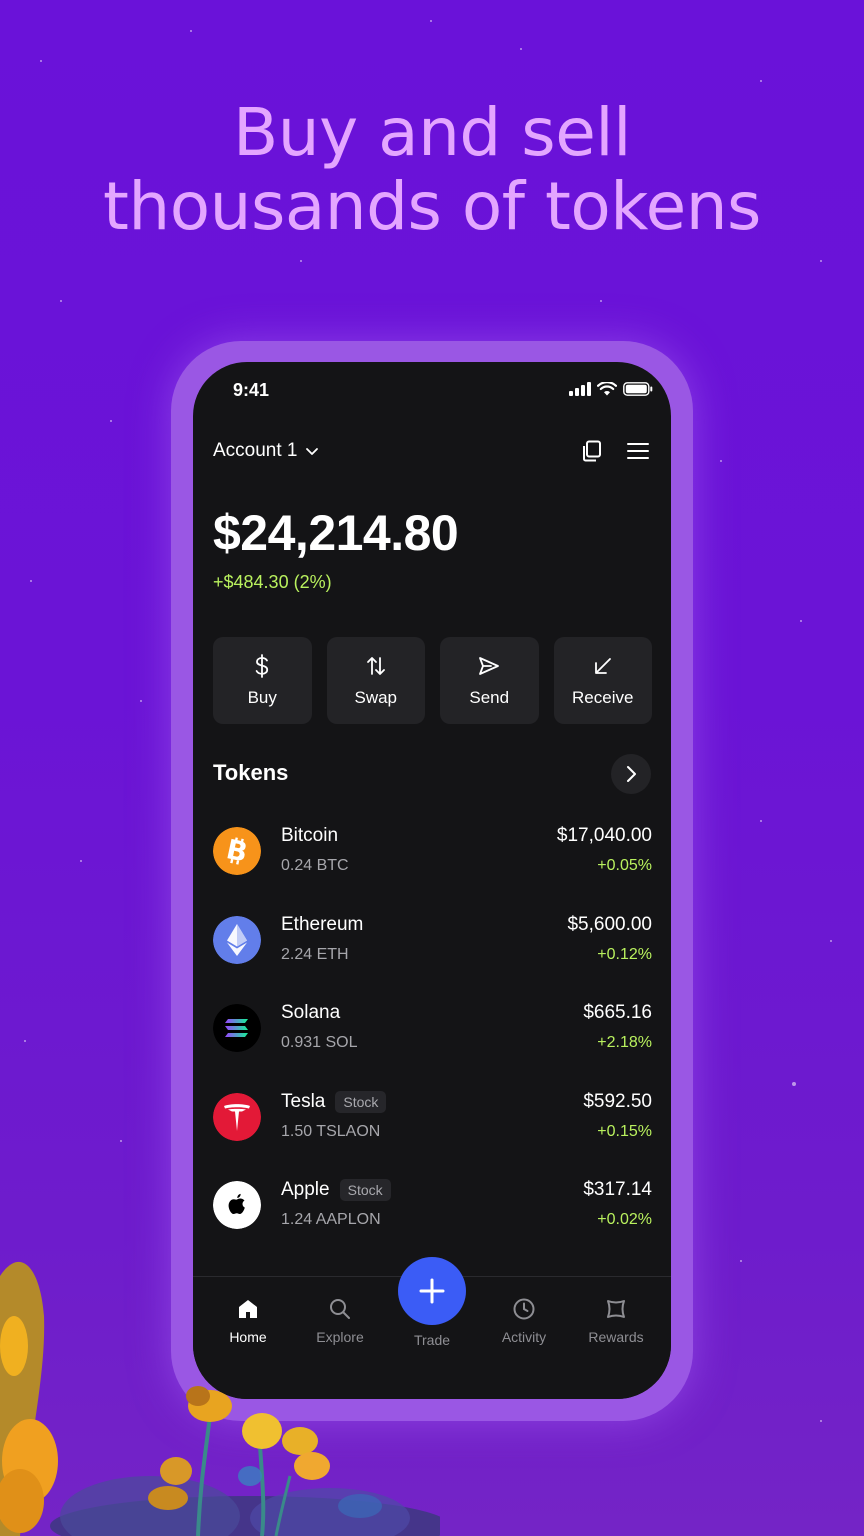 The width and height of the screenshot is (864, 1536). Describe the element at coordinates (617, 1189) in the screenshot. I see `token-value: $317.14` at that location.